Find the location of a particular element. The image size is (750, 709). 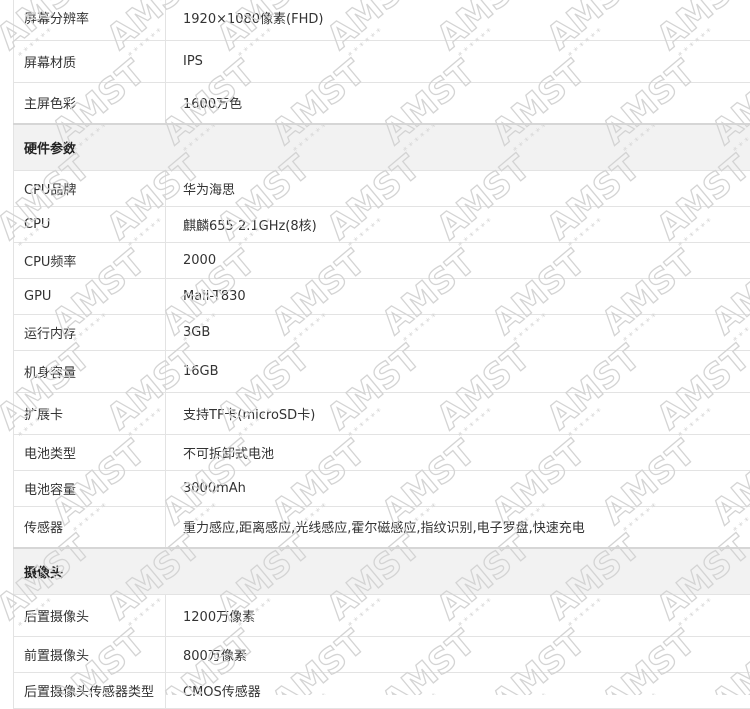

spec-label: 传感器 is located at coordinates (90, 527).